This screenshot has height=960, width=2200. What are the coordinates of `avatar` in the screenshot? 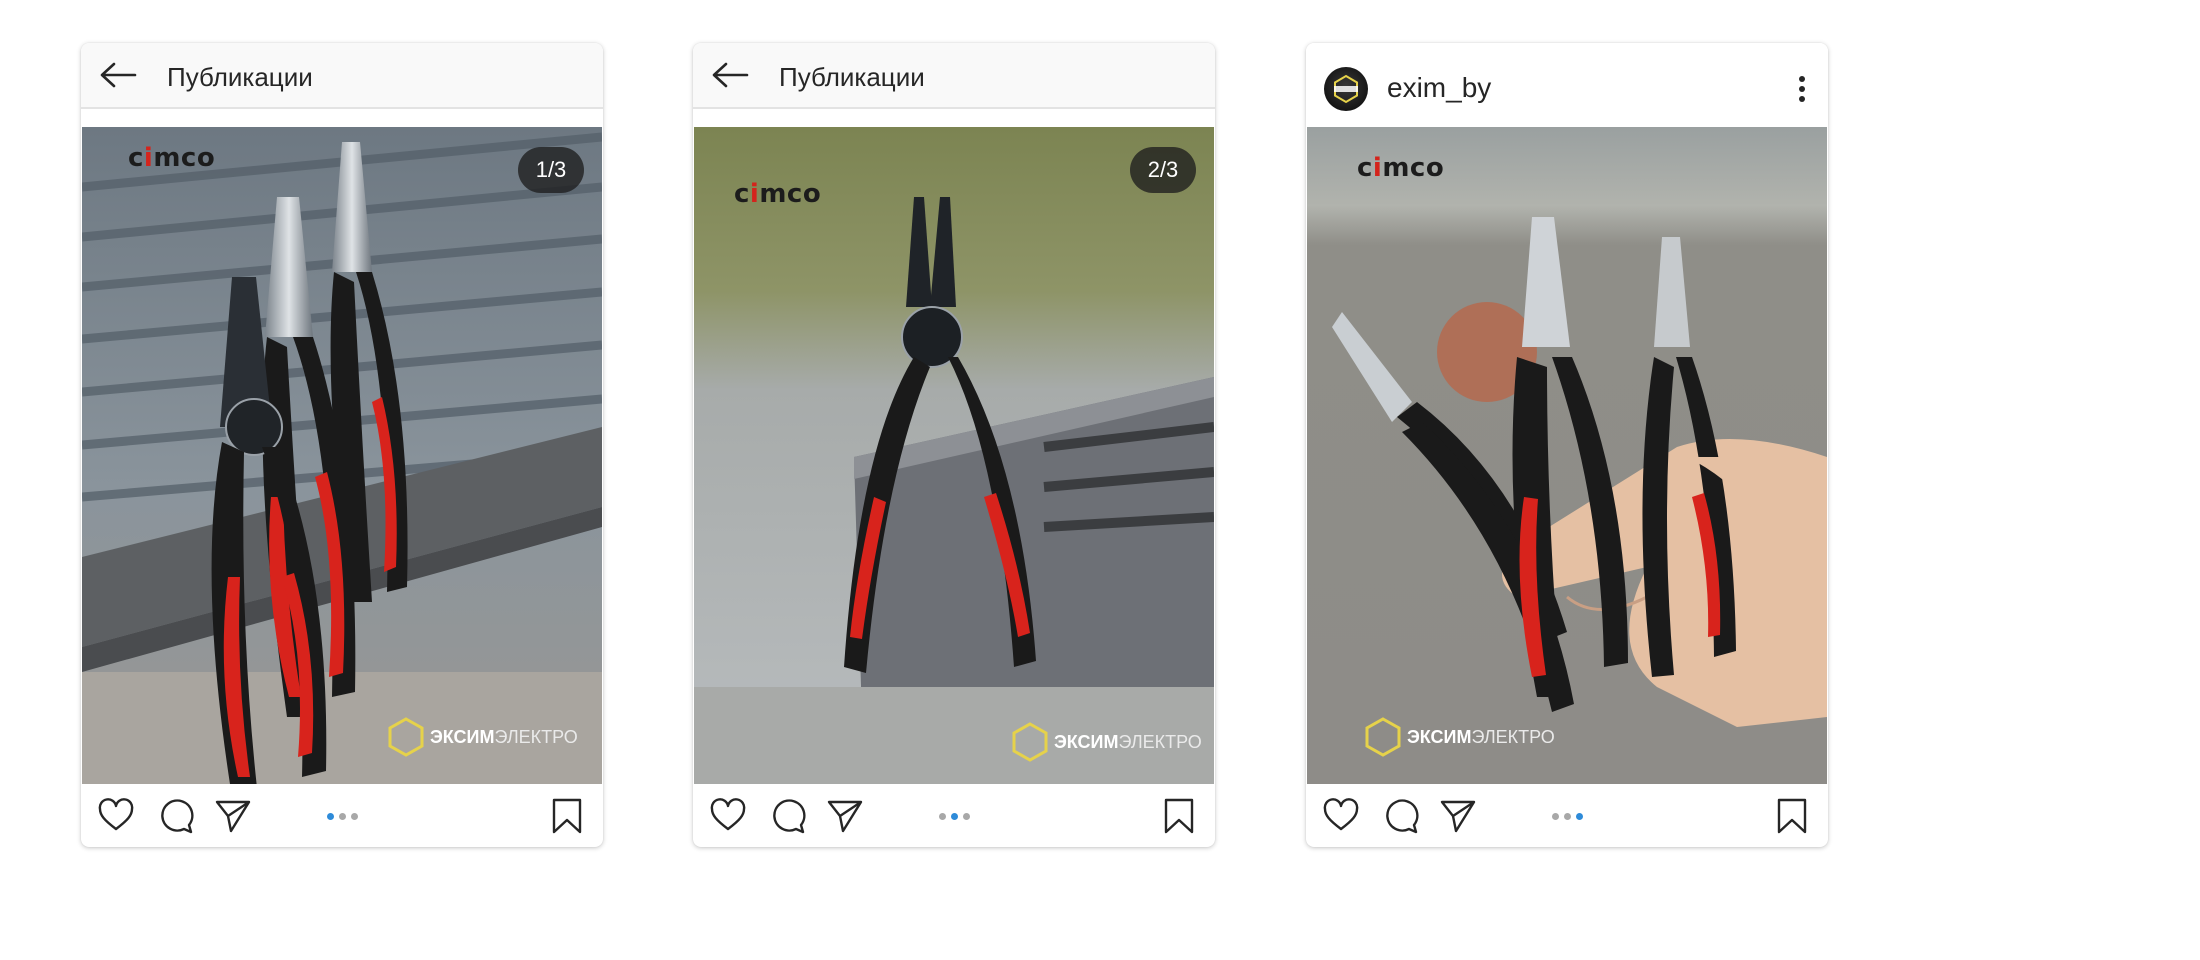 It's located at (1346, 89).